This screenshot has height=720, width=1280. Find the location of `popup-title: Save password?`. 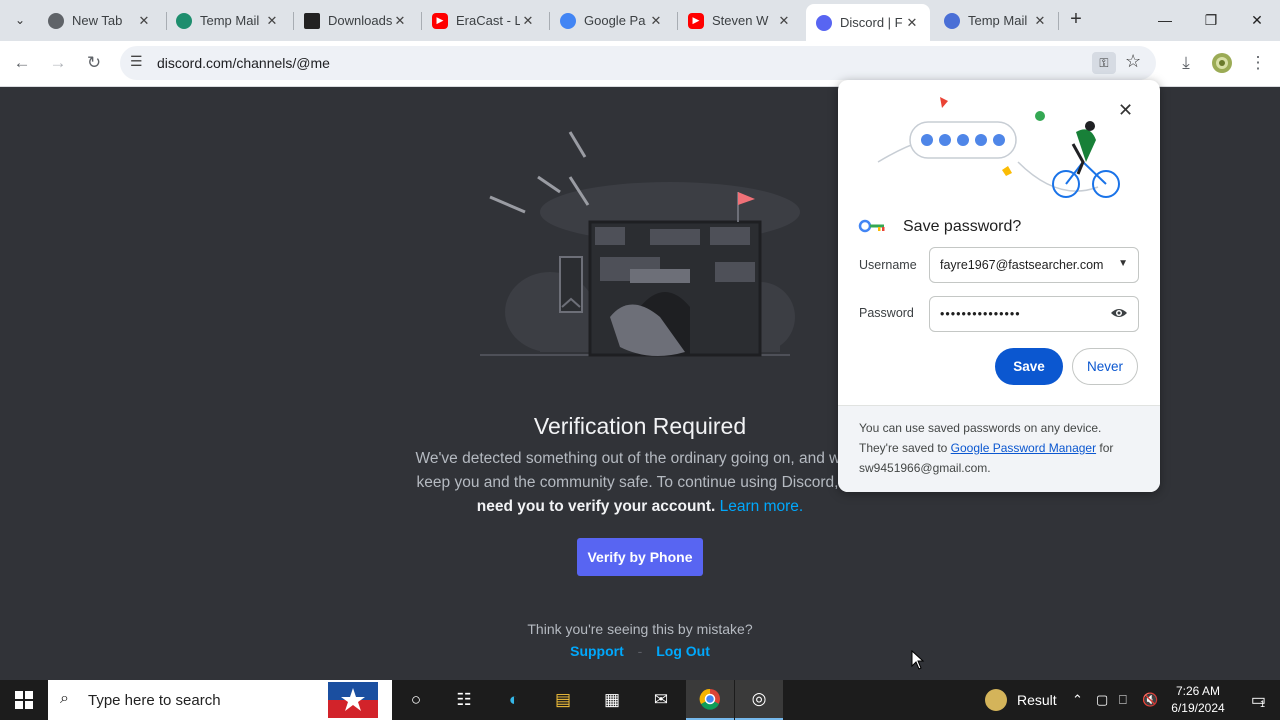

popup-title: Save password? is located at coordinates (962, 226).